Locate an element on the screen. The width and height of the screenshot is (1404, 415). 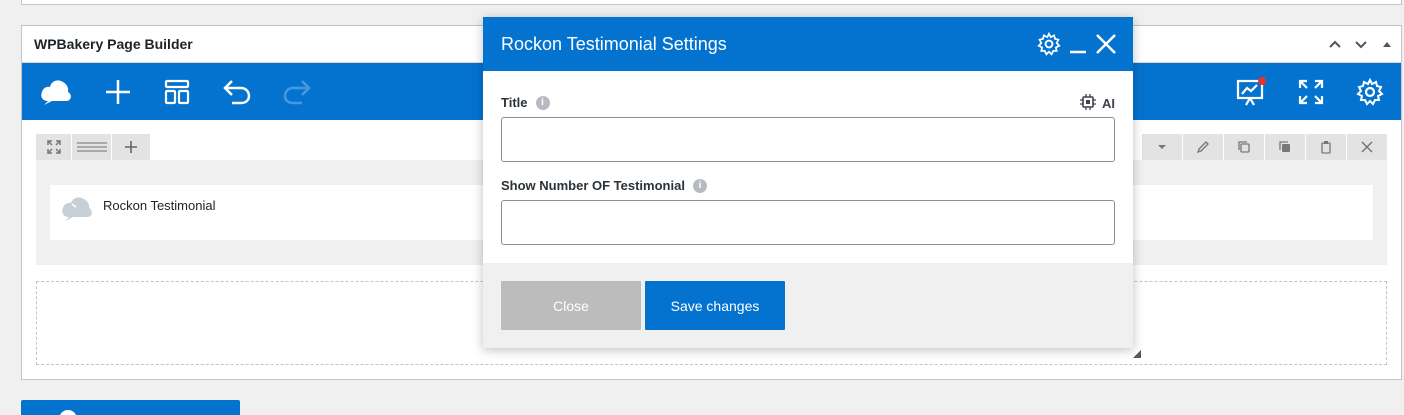
row-actions is located at coordinates (1264, 147).